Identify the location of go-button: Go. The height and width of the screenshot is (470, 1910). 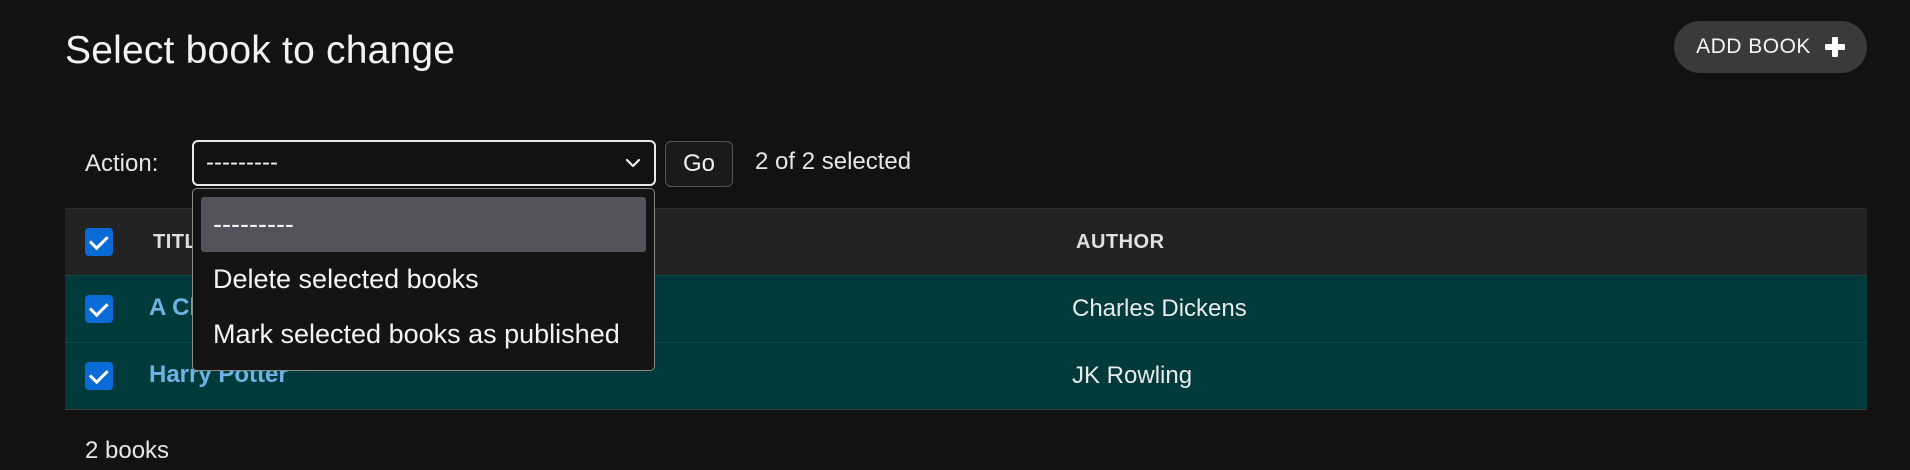
(699, 164).